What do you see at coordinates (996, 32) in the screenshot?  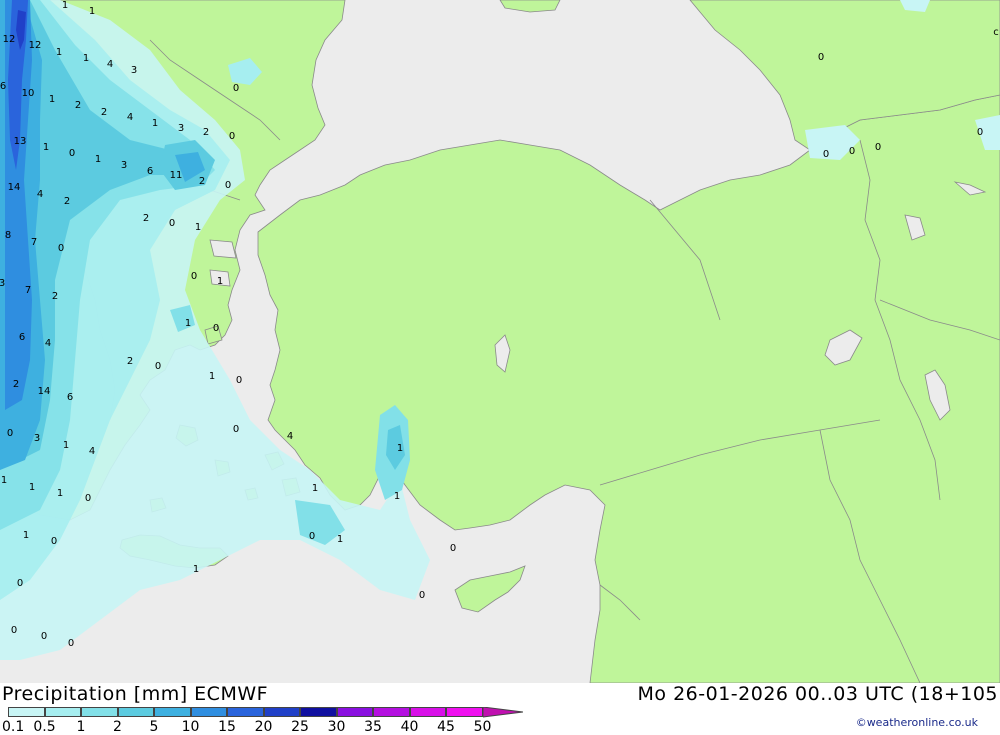 I see `precip-value-label: c` at bounding box center [996, 32].